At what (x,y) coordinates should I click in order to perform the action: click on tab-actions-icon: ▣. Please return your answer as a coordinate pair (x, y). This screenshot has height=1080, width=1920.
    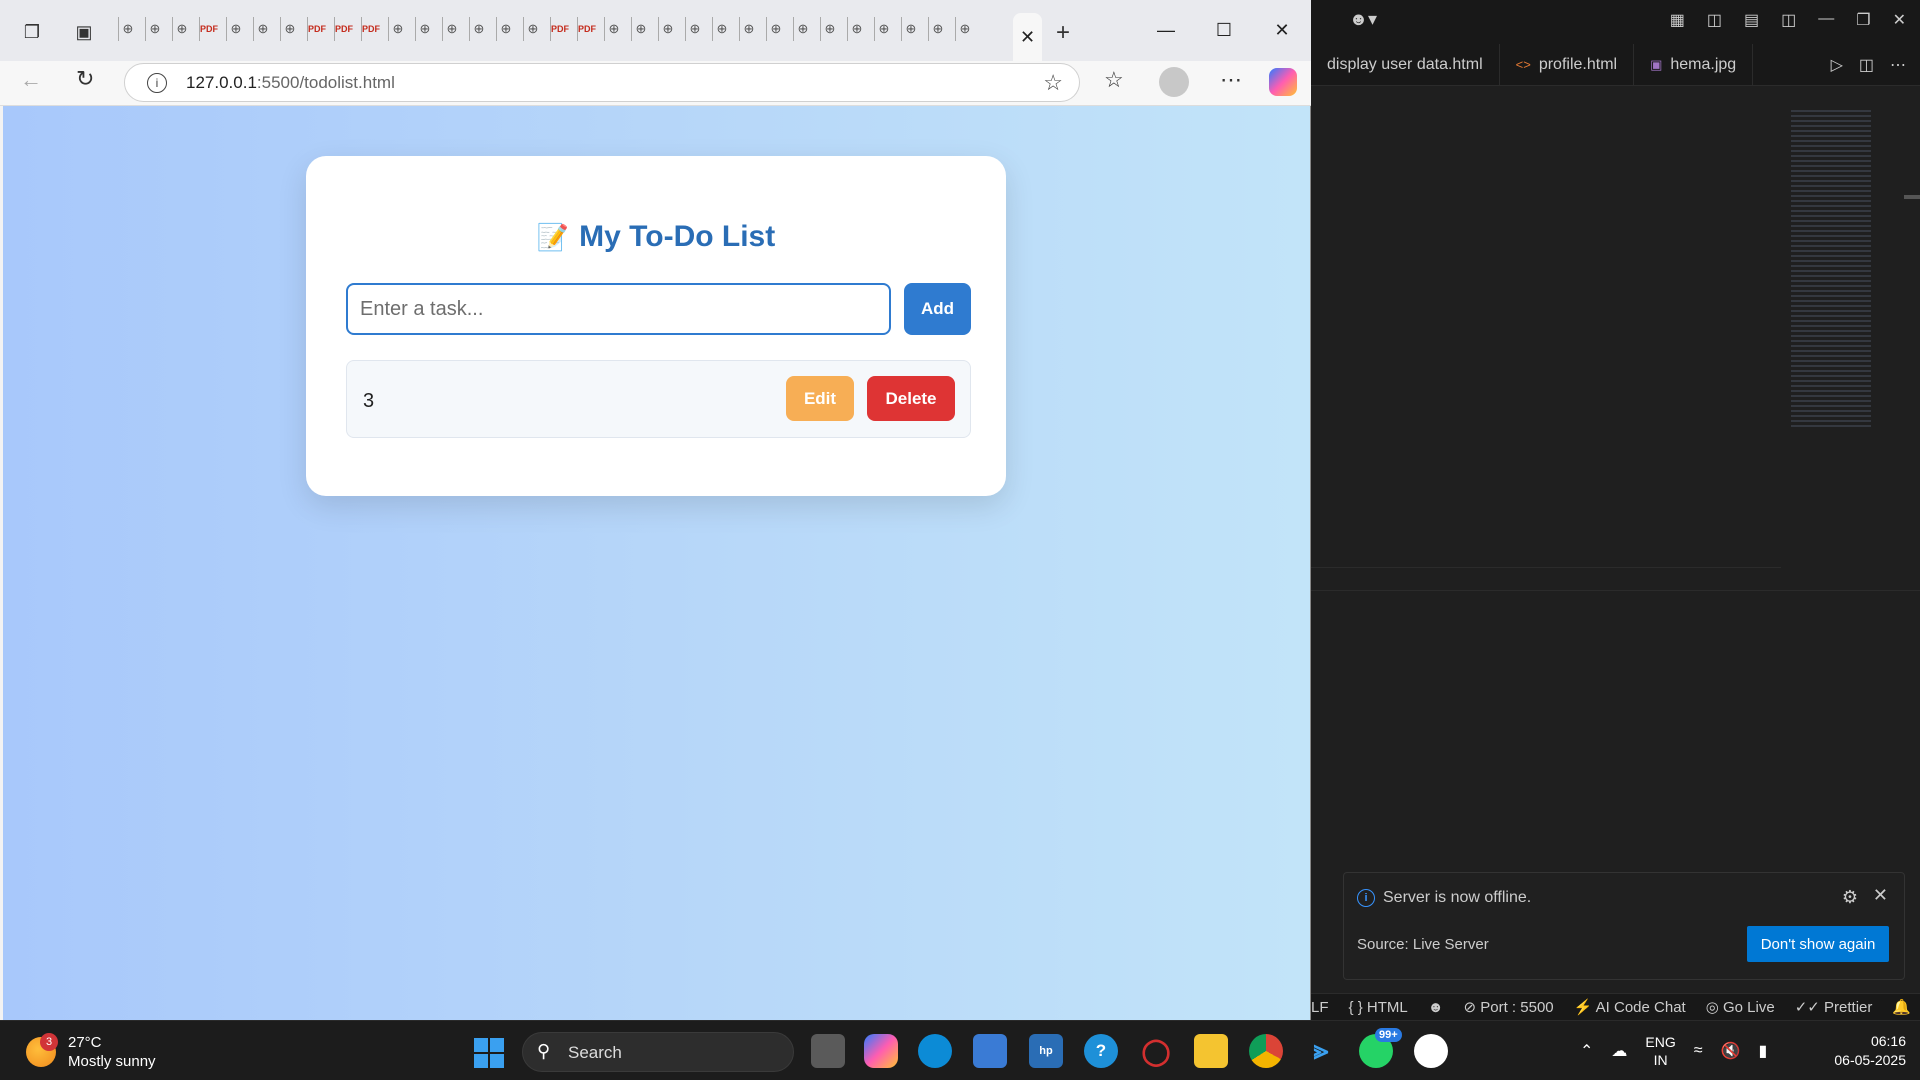
    Looking at the image, I should click on (84, 32).